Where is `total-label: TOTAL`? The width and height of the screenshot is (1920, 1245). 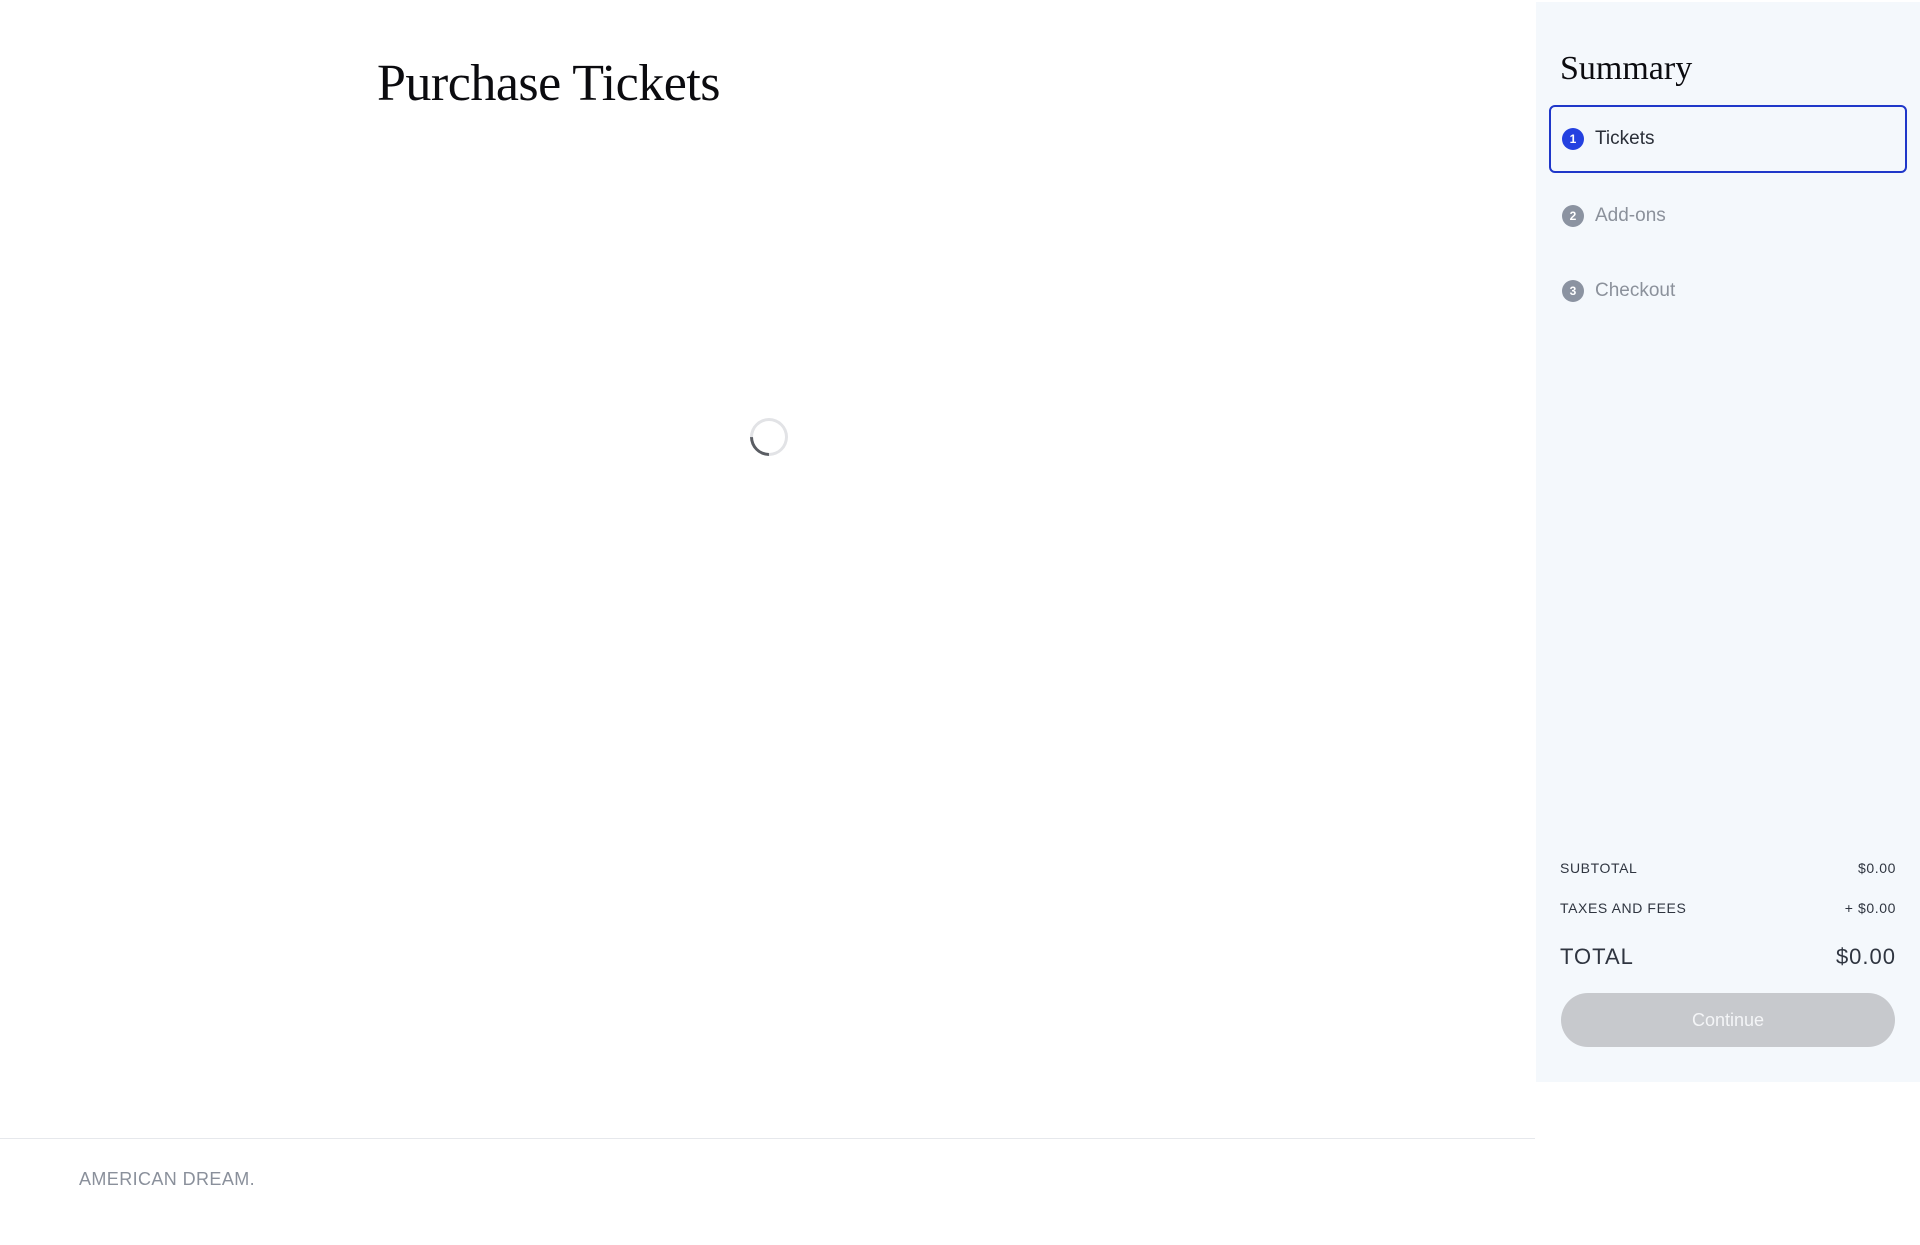
total-label: TOTAL is located at coordinates (1597, 956).